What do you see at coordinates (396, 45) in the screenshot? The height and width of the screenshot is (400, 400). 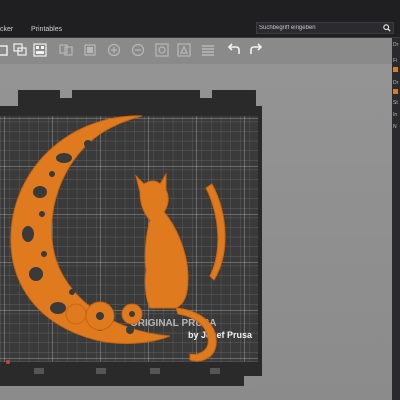 I see `panel-label-1: Dr` at bounding box center [396, 45].